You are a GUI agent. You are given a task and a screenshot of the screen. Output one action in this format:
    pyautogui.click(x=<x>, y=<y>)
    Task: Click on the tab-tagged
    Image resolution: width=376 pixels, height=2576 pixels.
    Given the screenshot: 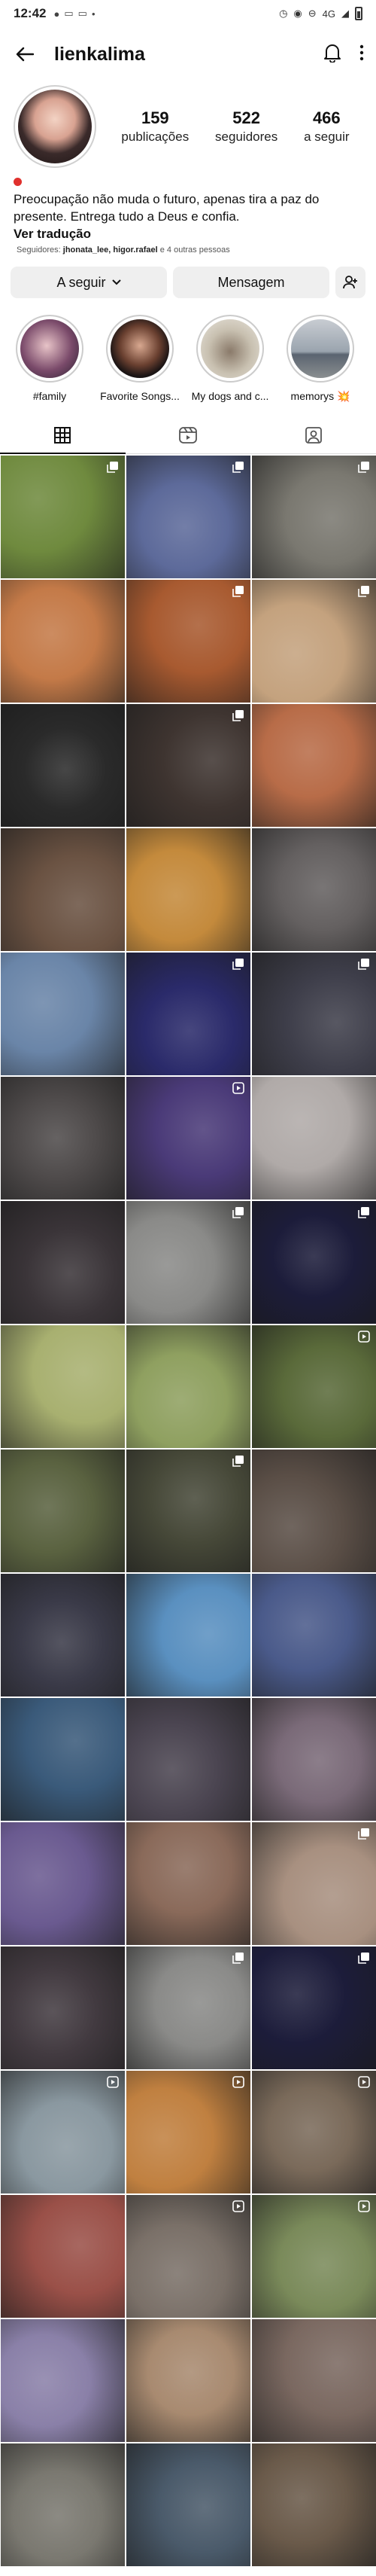 What is the action you would take?
    pyautogui.click(x=313, y=434)
    